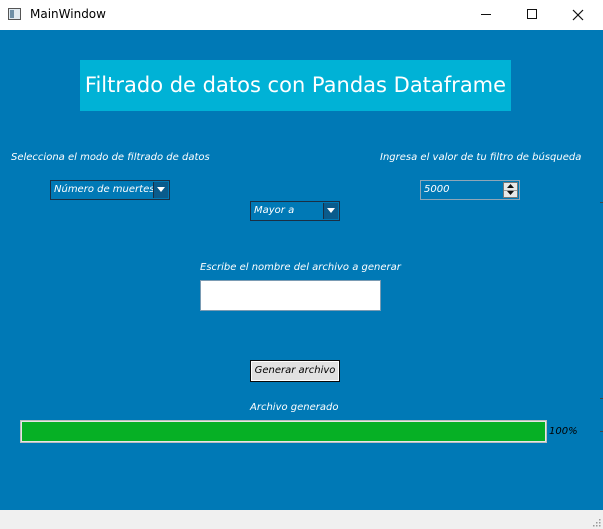  I want to click on filter-value-text: 5000, so click(437, 189).